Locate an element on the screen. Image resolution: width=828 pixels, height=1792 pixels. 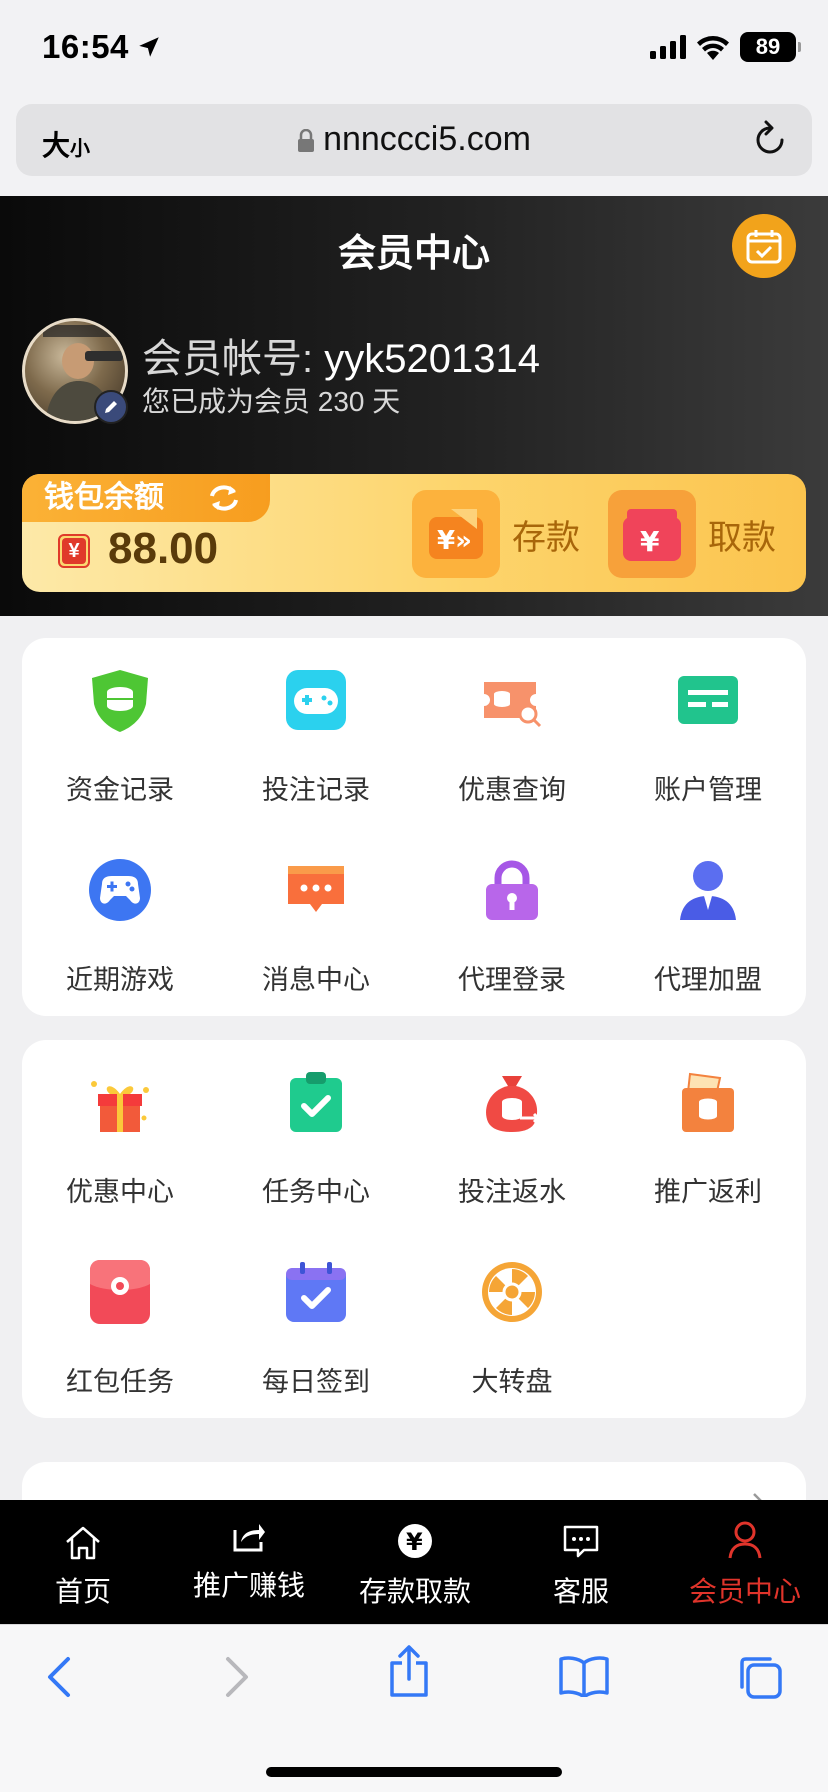
url-text: nnncccі5.com is located at coordinates (427, 139).